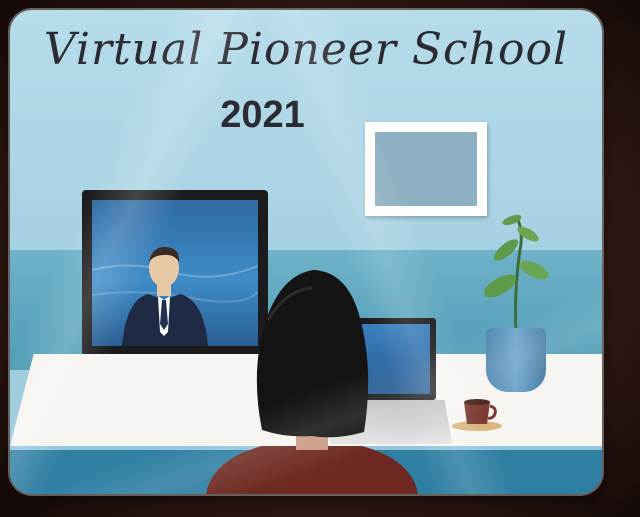 The image size is (640, 517). Describe the element at coordinates (312, 382) in the screenshot. I see `student-figure` at that location.